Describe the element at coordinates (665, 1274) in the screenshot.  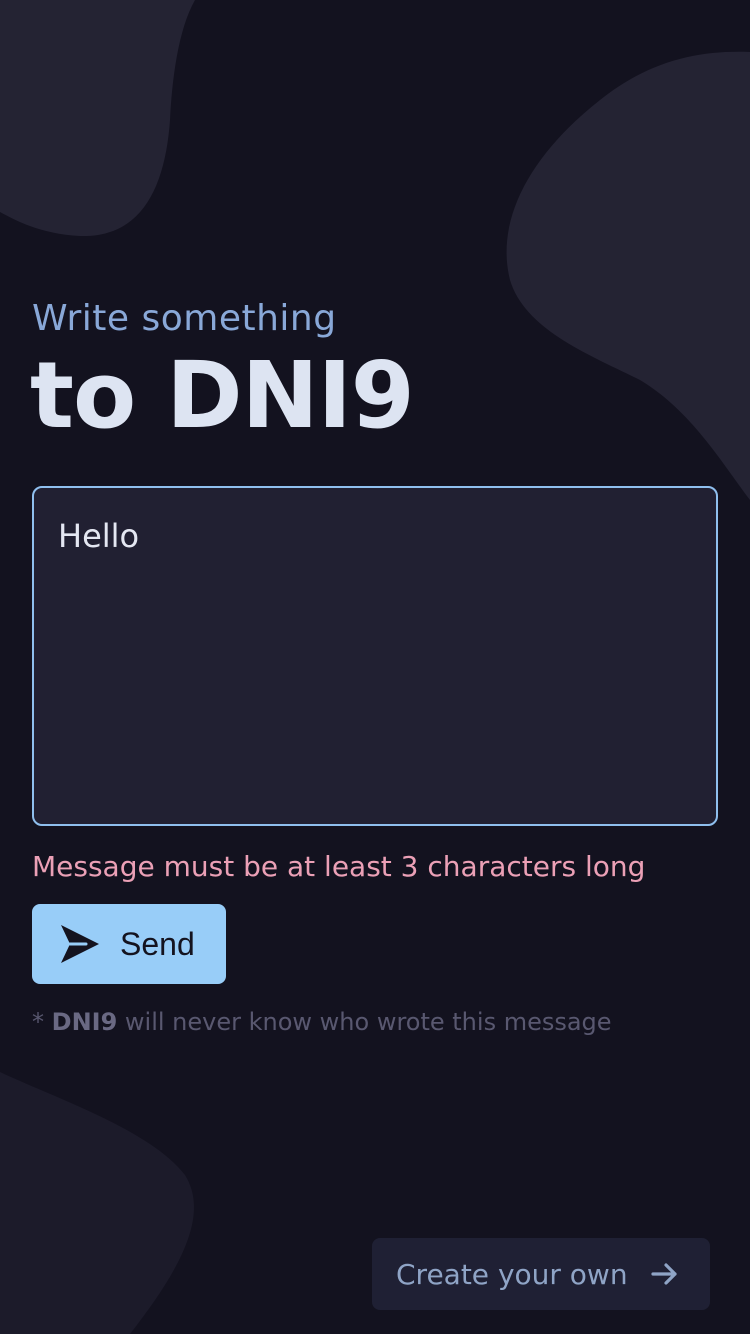
I see `arrow-right-icon` at that location.